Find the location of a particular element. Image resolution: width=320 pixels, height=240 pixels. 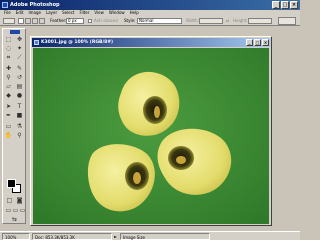

zoom-level: 100% is located at coordinates (16, 236).